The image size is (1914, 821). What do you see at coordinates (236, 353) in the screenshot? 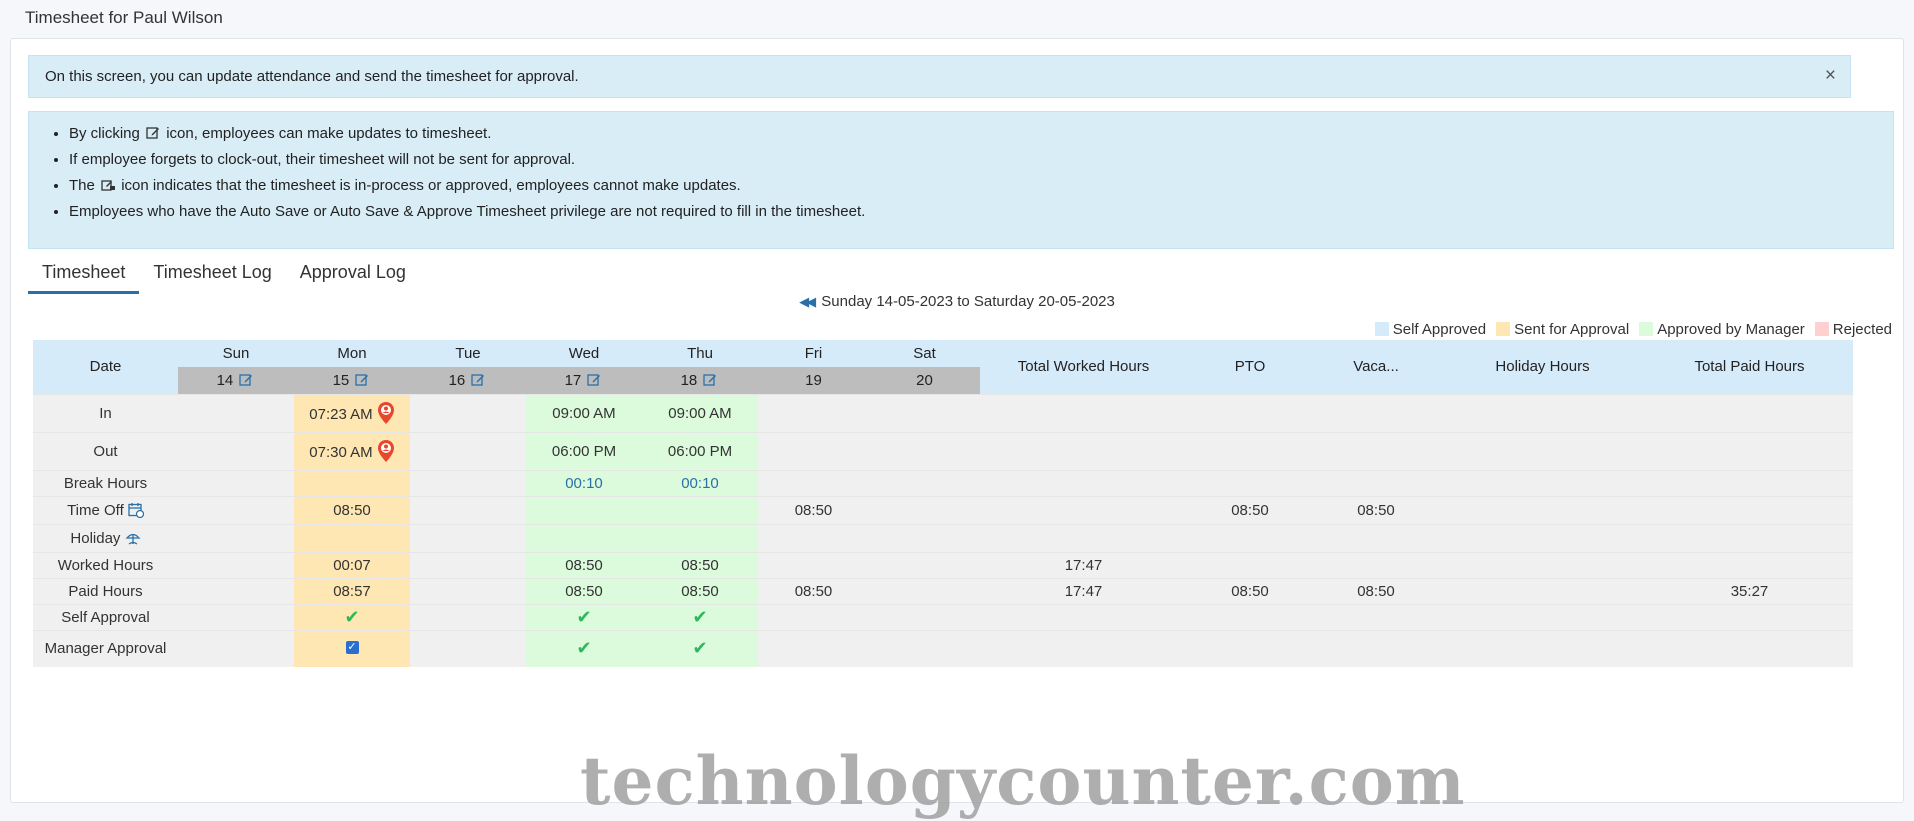
I see `day-header-sun: Sun` at bounding box center [236, 353].